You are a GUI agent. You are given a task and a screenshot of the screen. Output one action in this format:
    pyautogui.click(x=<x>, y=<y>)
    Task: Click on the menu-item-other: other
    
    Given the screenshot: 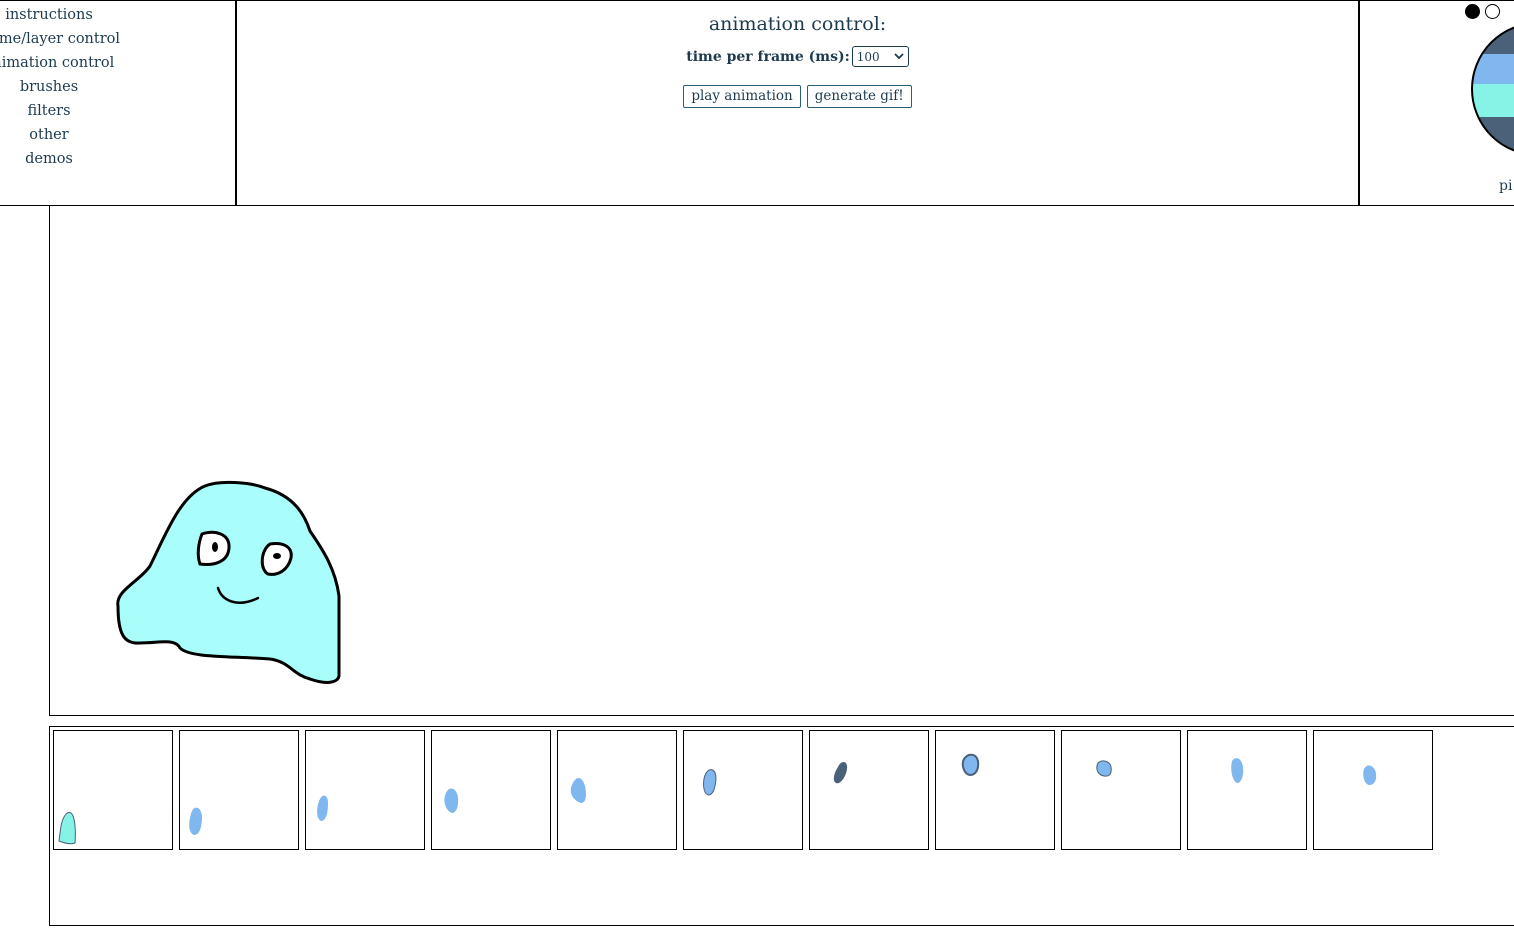 What is the action you would take?
    pyautogui.click(x=79, y=135)
    